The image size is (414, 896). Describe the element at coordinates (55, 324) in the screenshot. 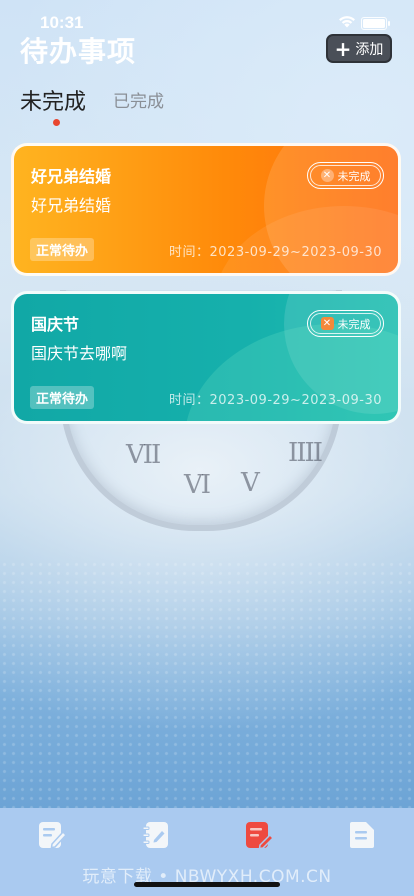

I see `todo-title: 国庆节` at that location.